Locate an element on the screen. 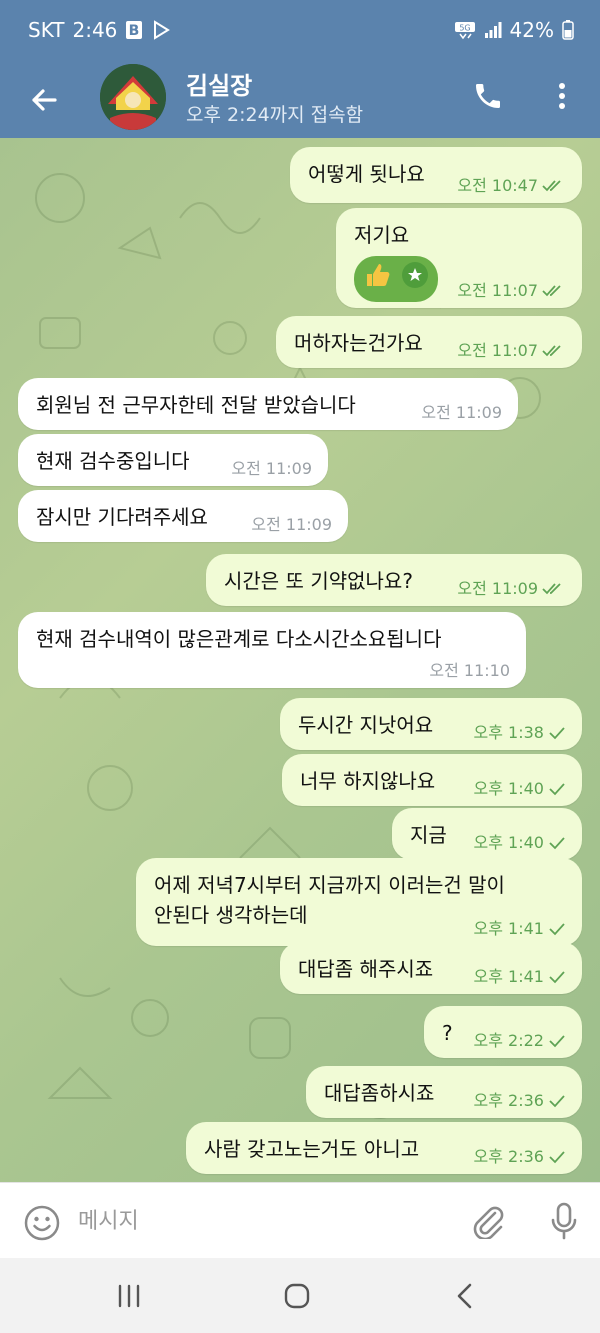 Image resolution: width=600 pixels, height=1333 pixels. message-bubble: 현재 검수중입니다 오전 11:09 is located at coordinates (173, 460).